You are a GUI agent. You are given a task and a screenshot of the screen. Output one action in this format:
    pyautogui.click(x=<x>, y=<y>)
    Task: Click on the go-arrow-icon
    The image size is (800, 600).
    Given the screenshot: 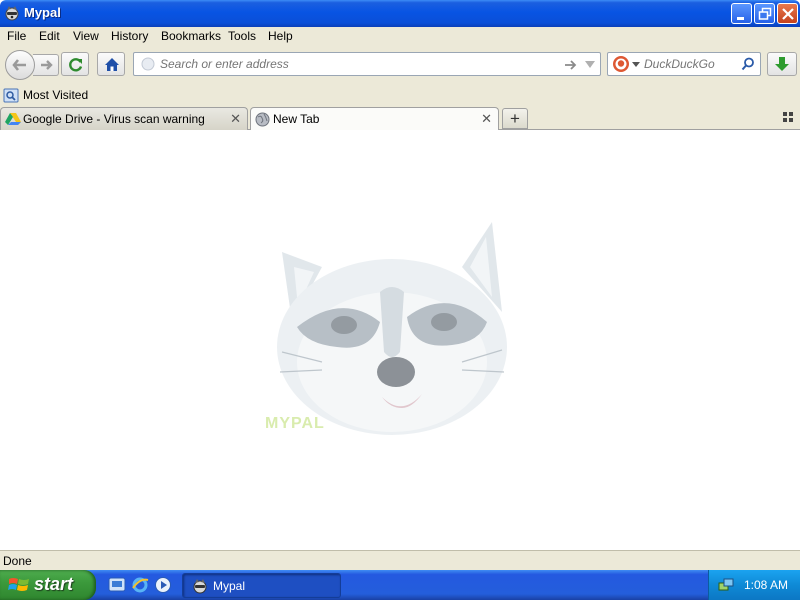 What is the action you would take?
    pyautogui.click(x=571, y=65)
    